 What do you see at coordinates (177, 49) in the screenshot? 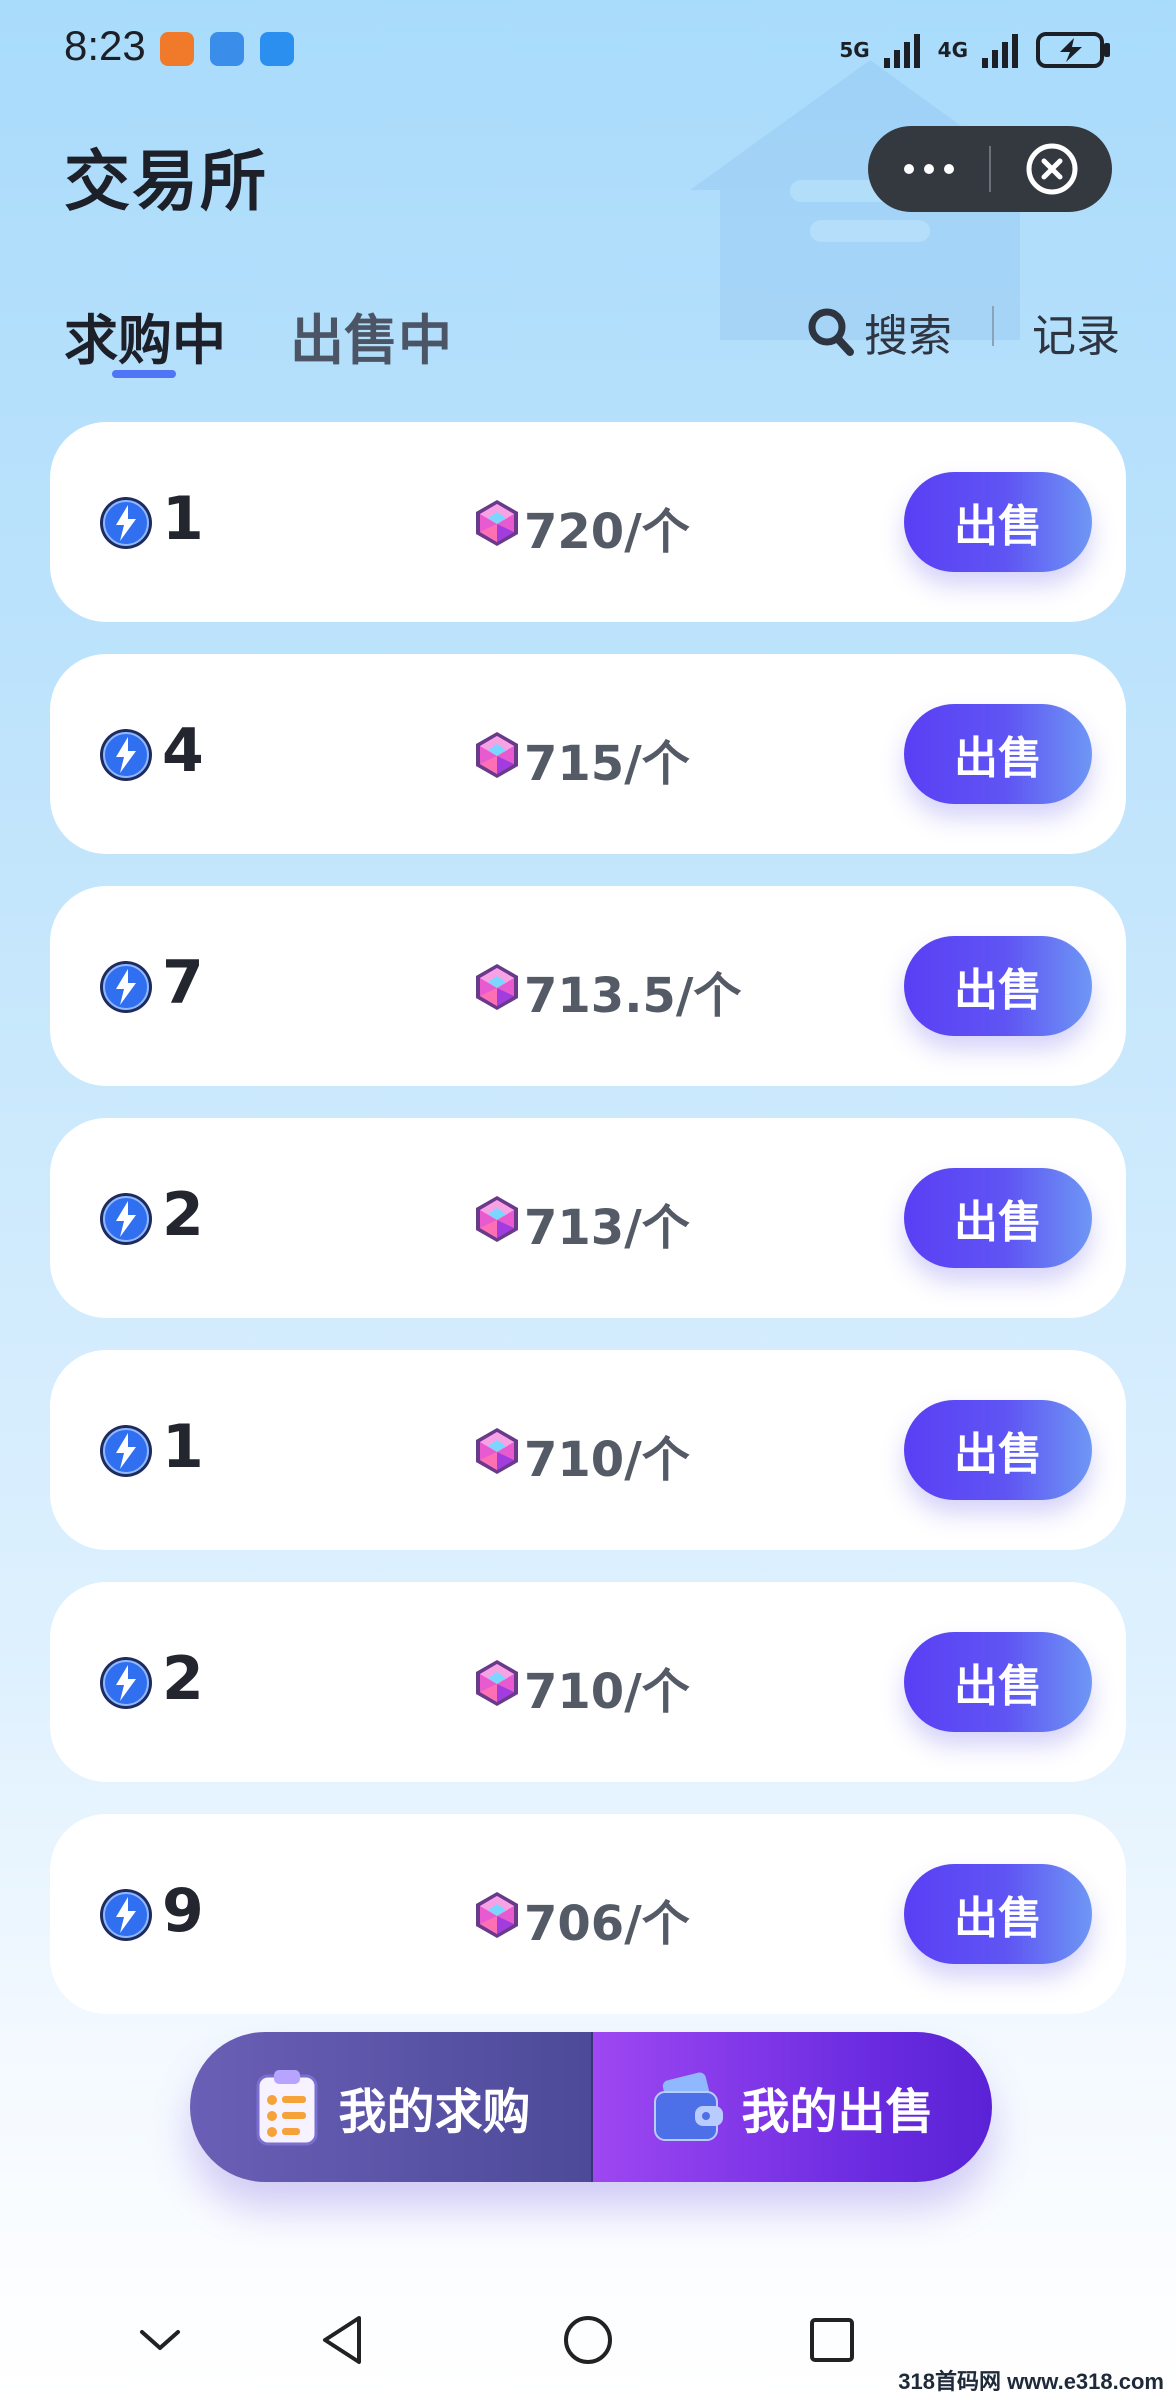
I see `notification-app-icon` at bounding box center [177, 49].